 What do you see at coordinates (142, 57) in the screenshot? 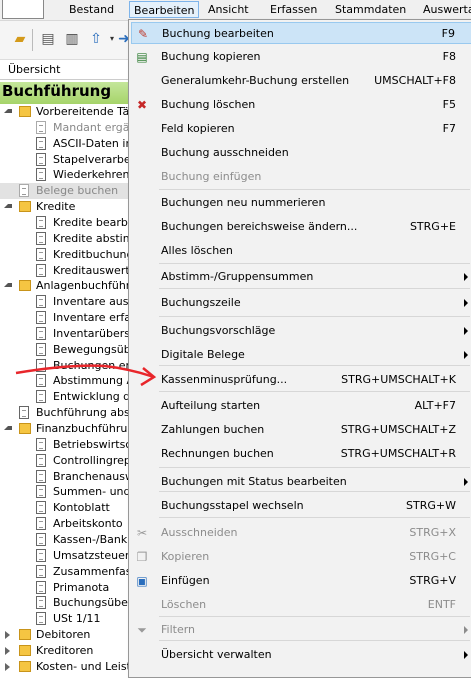
I see `copy-booking-icon: ▤` at bounding box center [142, 57].